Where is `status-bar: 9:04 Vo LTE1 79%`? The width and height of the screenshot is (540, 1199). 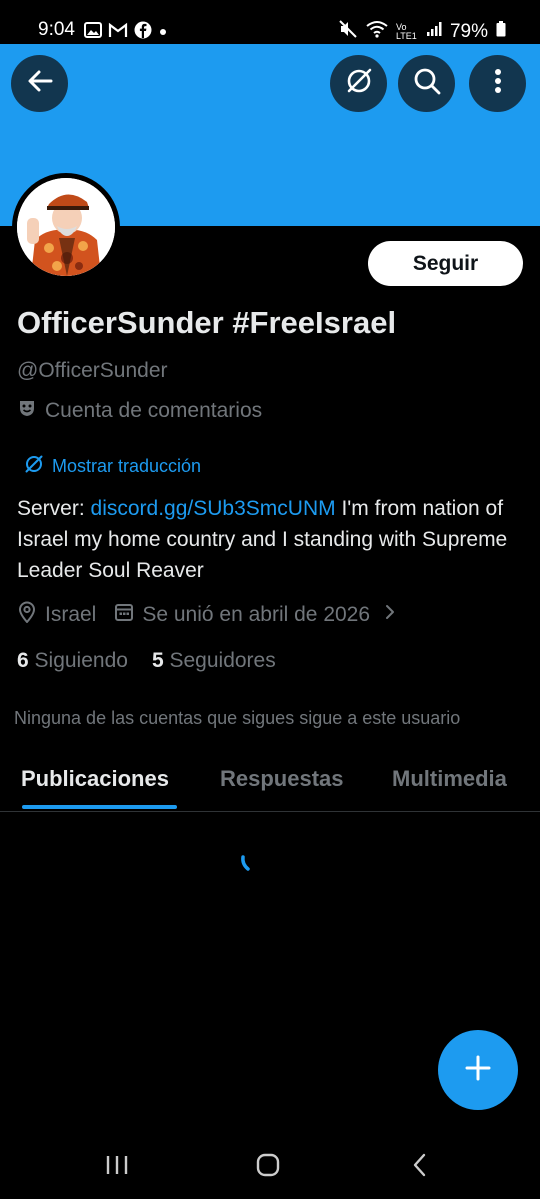 status-bar: 9:04 Vo LTE1 79% is located at coordinates (270, 22).